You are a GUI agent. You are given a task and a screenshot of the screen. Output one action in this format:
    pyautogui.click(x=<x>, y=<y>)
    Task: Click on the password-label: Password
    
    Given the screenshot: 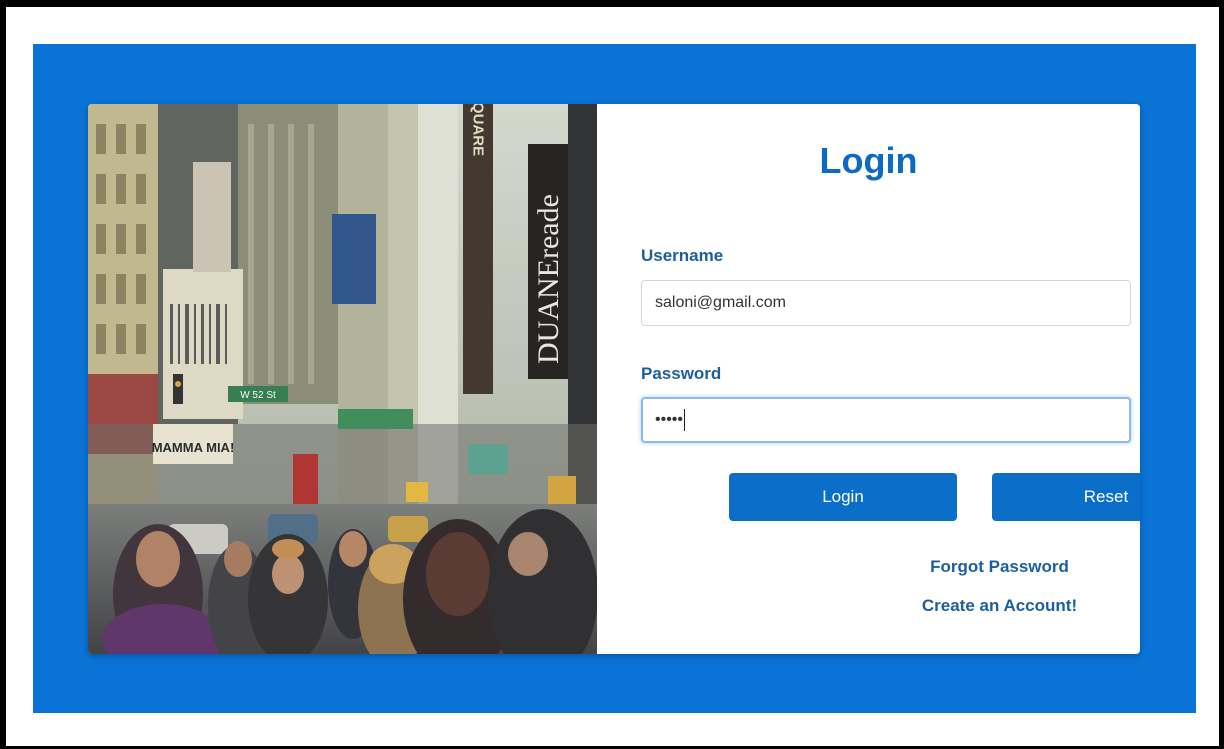 What is the action you would take?
    pyautogui.click(x=681, y=373)
    